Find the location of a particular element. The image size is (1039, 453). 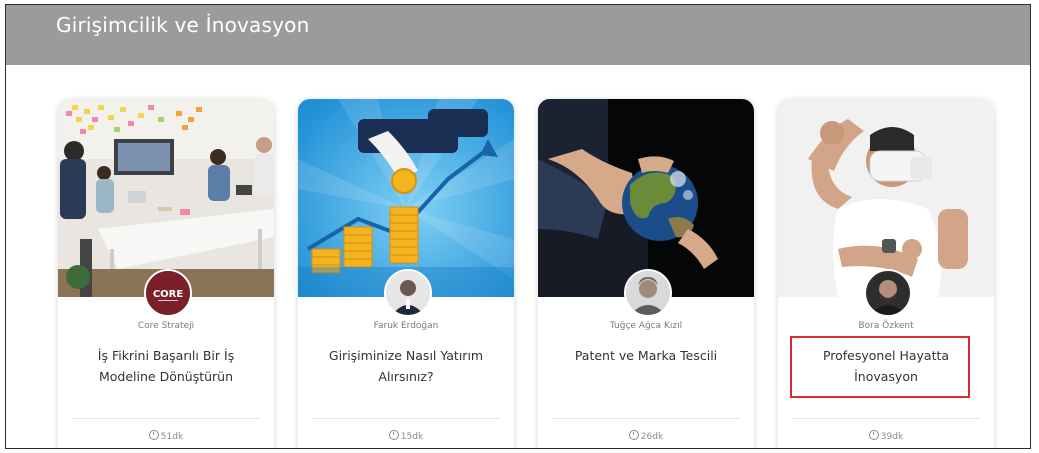

author-avatar: CORE is located at coordinates (168, 293).